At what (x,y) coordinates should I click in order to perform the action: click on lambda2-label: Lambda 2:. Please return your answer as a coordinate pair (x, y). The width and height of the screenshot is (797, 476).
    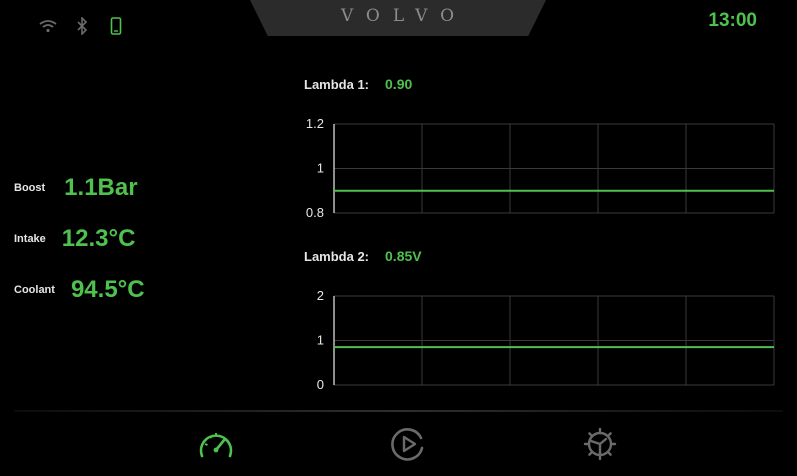
    Looking at the image, I should click on (337, 256).